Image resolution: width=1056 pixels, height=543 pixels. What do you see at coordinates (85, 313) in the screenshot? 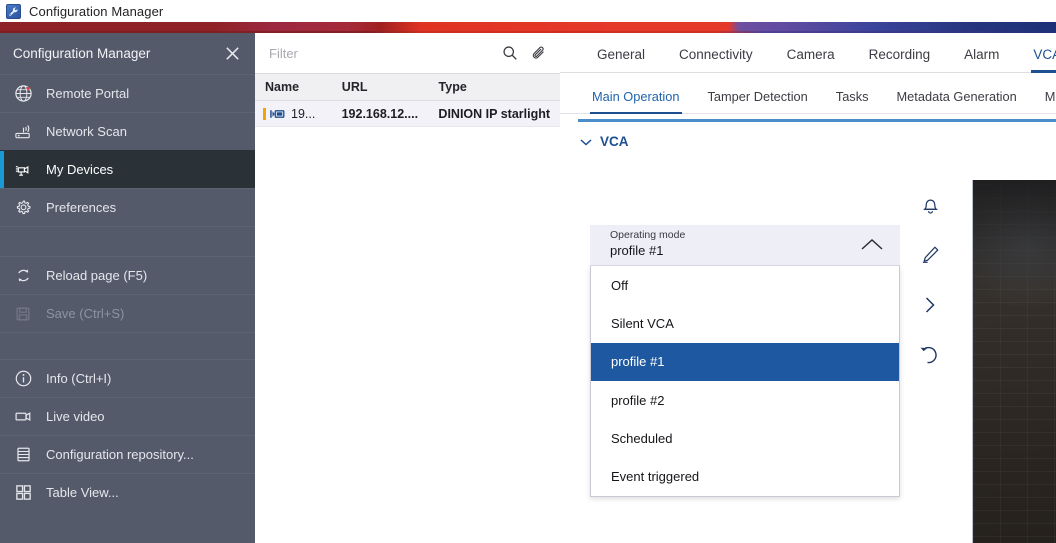
I see `sidebar-item-label: Save (Ctrl+S)` at bounding box center [85, 313].